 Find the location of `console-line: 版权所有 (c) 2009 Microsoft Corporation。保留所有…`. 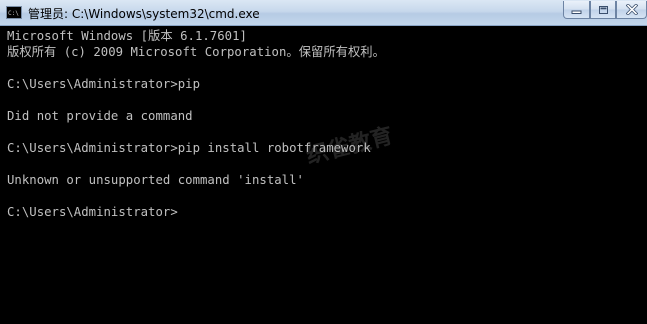

console-line: 版权所有 (c) 2009 Microsoft Corporation。保留所有… is located at coordinates (196, 52).